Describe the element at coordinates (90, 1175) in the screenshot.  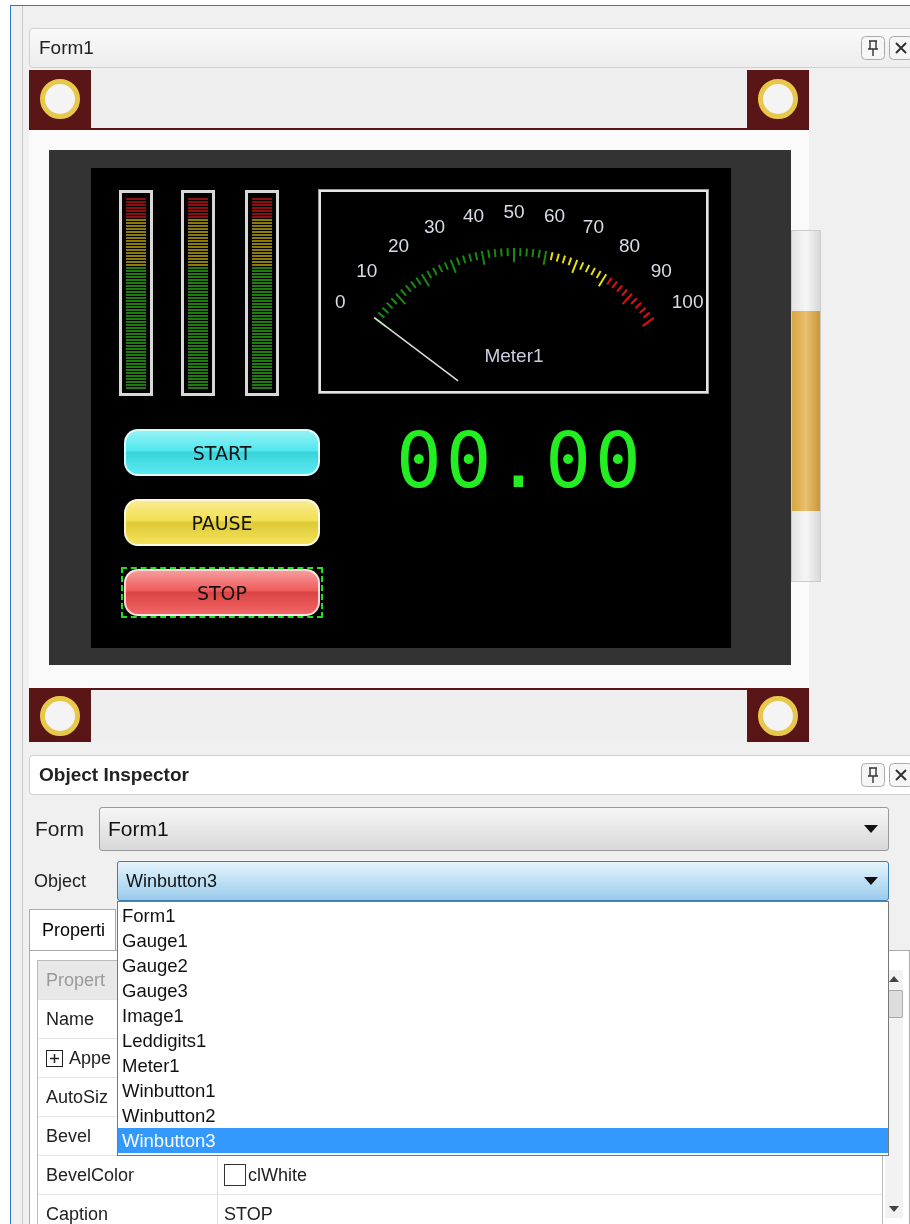
I see `property-name: BevelColor` at that location.